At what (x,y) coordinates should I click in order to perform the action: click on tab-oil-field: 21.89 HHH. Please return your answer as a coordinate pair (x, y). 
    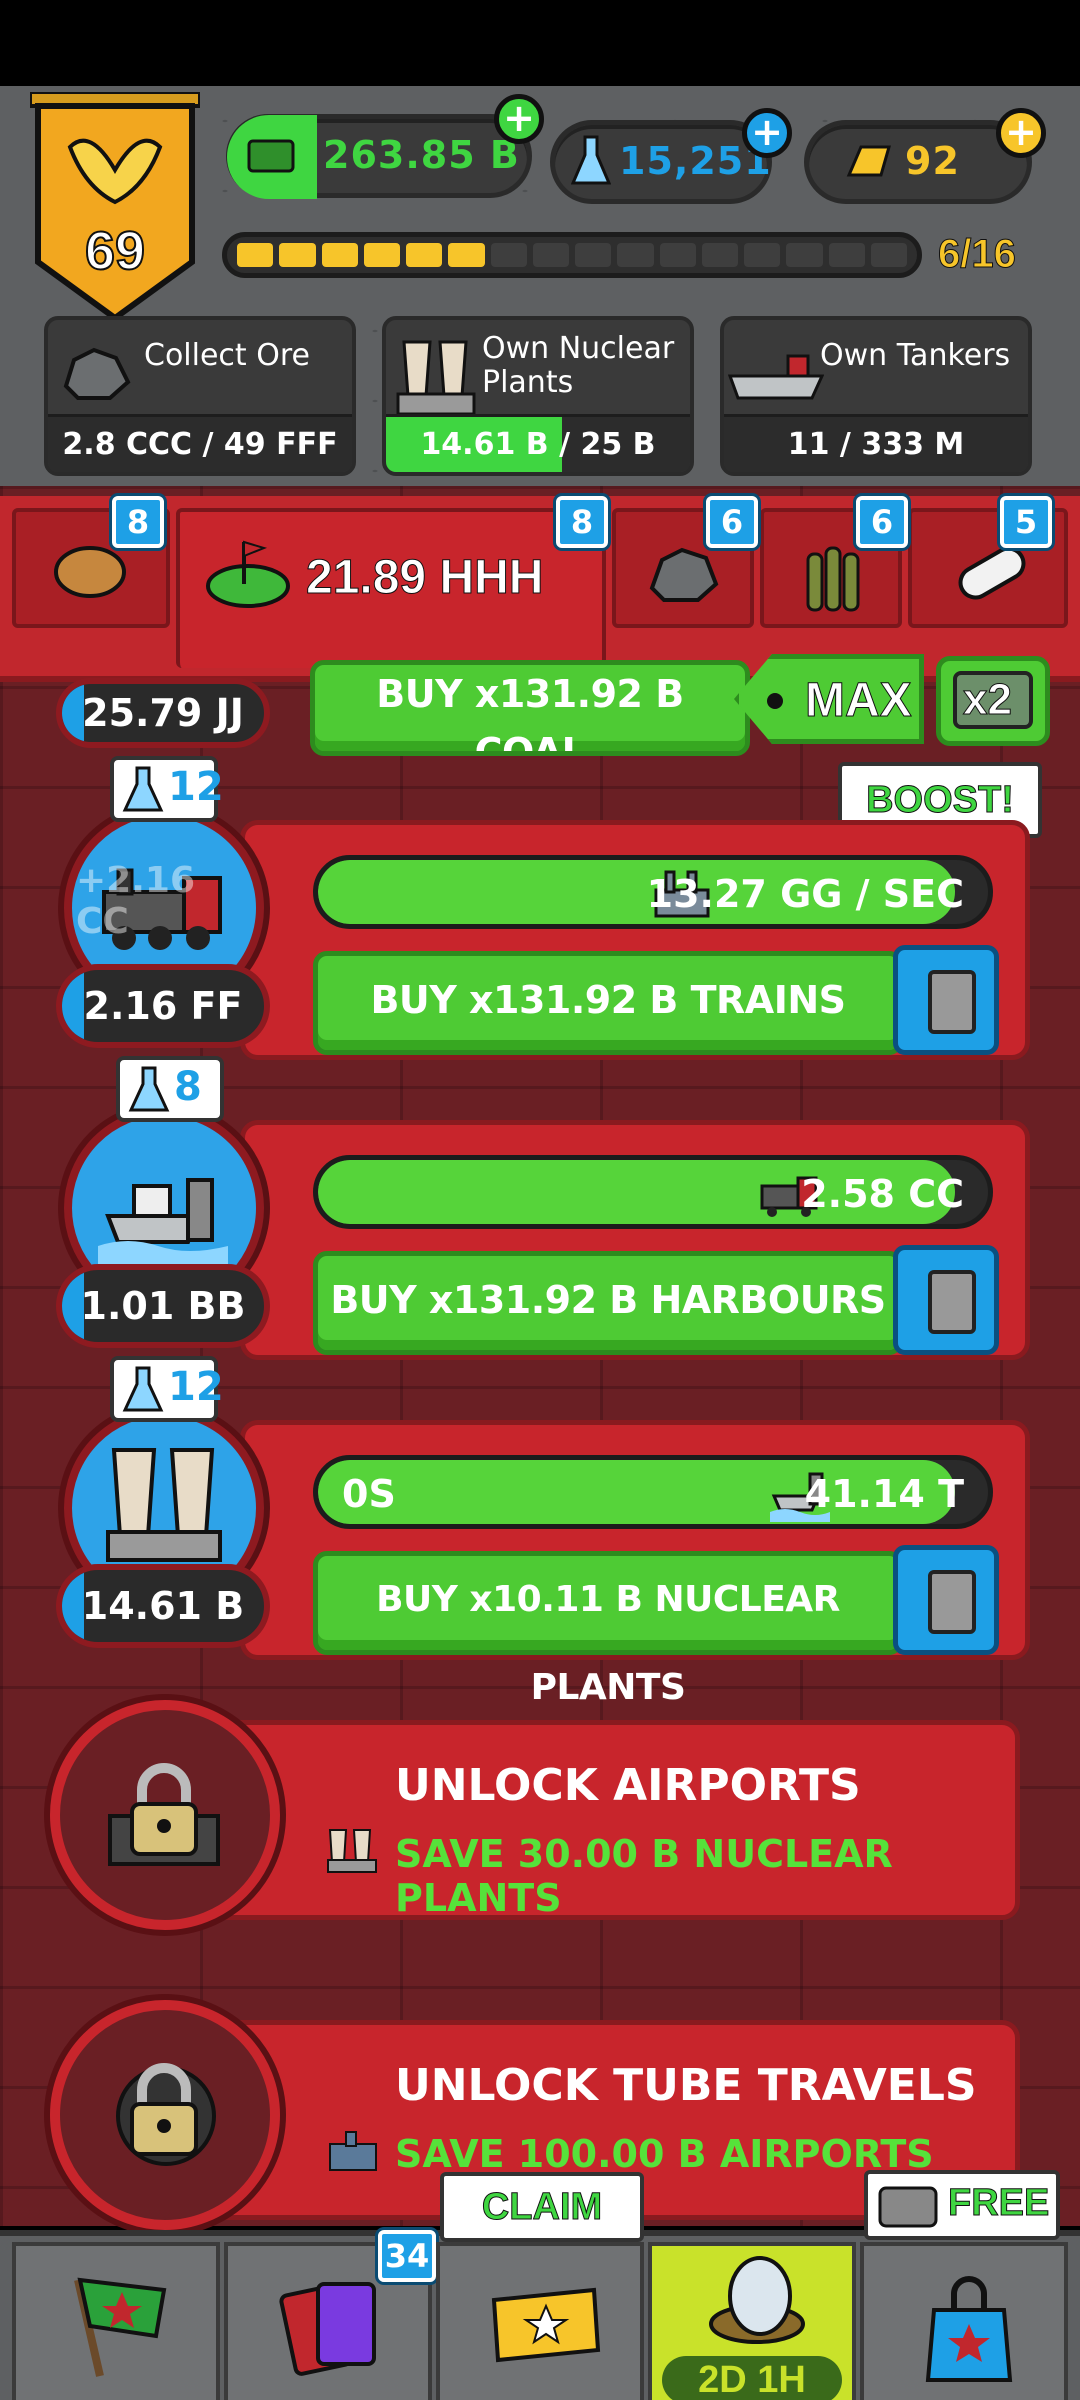
    Looking at the image, I should click on (391, 588).